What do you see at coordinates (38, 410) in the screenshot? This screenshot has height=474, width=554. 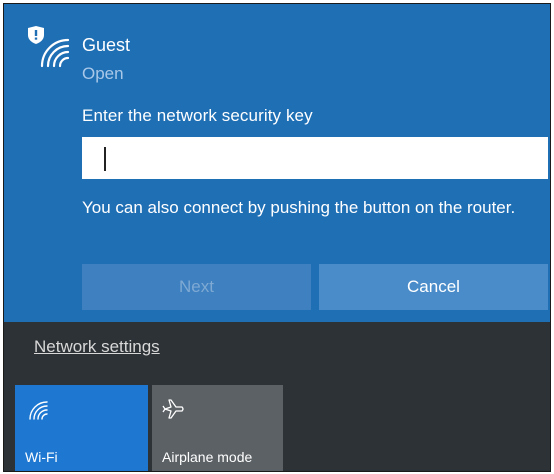 I see `wifi-icon` at bounding box center [38, 410].